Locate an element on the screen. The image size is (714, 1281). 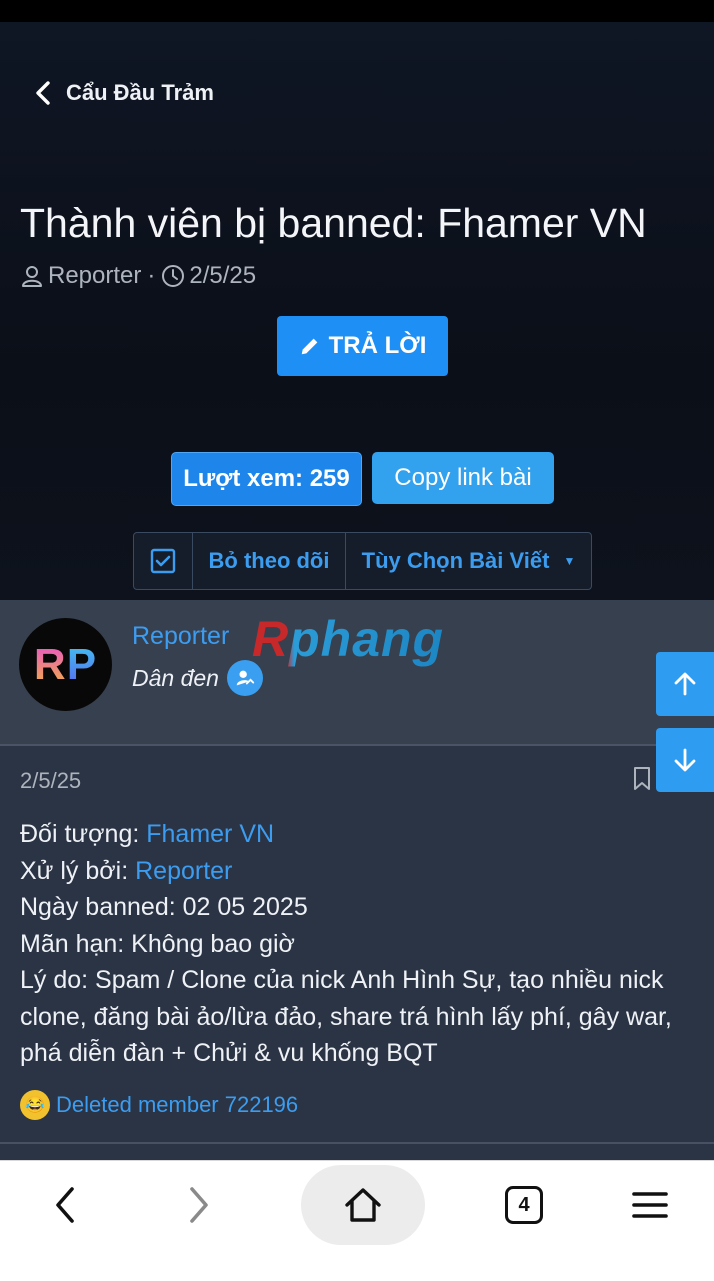
menu-icon is located at coordinates (650, 1205).